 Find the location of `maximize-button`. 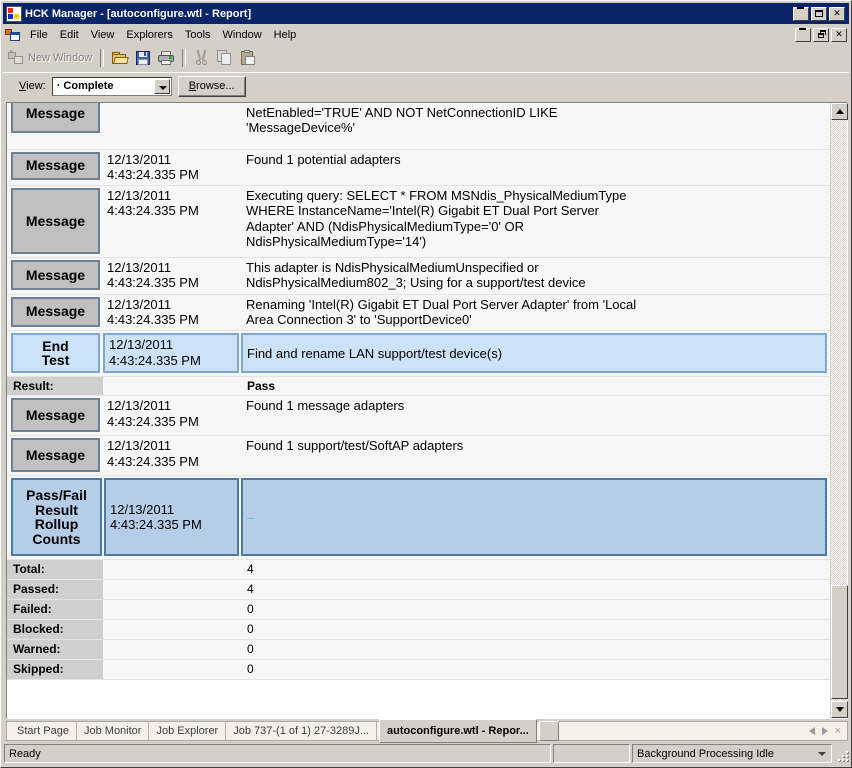

maximize-button is located at coordinates (819, 13).